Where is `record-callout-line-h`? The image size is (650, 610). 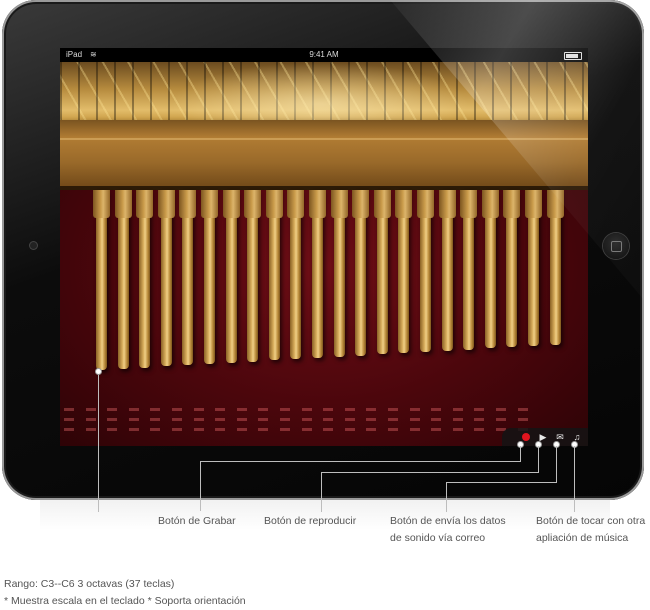
record-callout-line-h is located at coordinates (360, 461).